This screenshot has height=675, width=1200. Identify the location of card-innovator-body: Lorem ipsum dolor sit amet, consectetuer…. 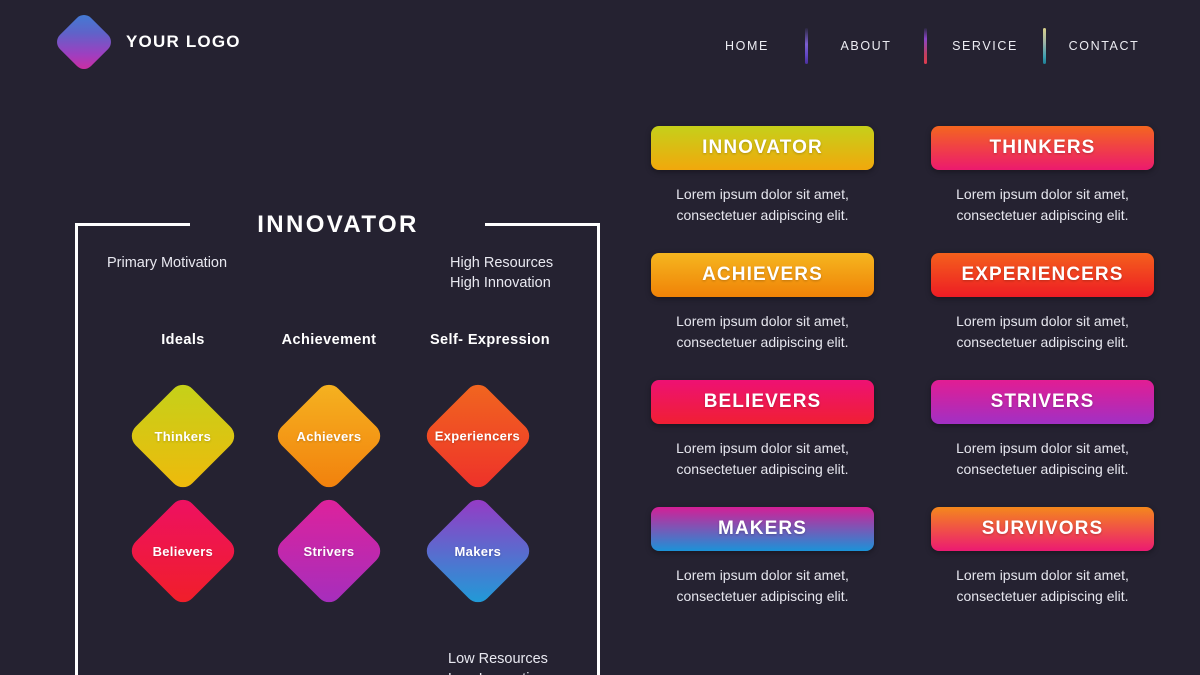
(762, 204).